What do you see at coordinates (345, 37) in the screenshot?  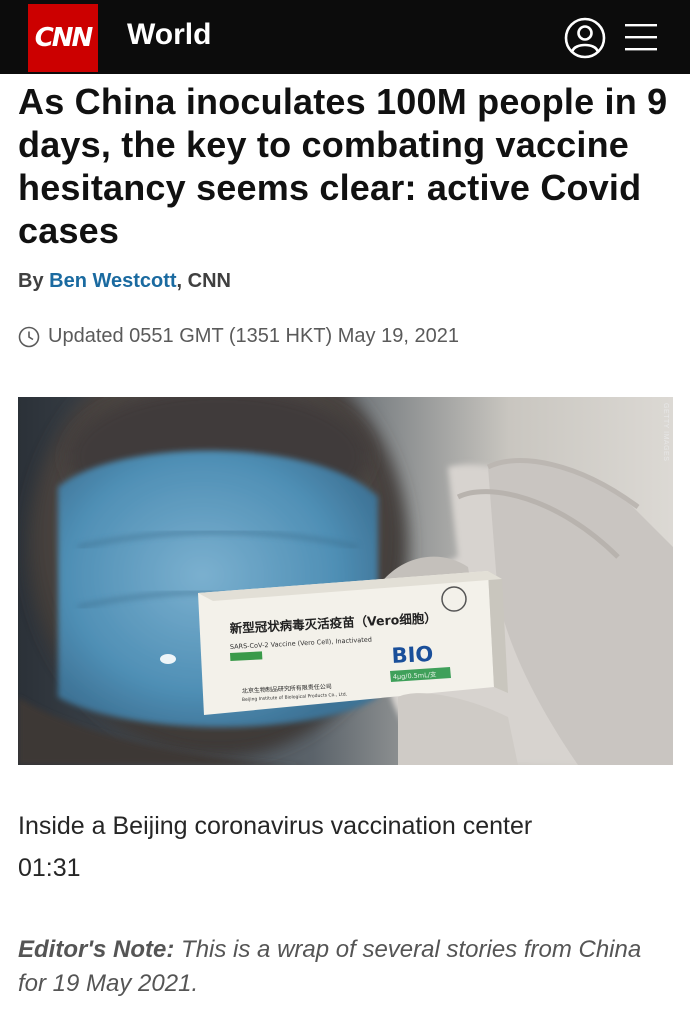 I see `top-navigation-bar: CNN World` at bounding box center [345, 37].